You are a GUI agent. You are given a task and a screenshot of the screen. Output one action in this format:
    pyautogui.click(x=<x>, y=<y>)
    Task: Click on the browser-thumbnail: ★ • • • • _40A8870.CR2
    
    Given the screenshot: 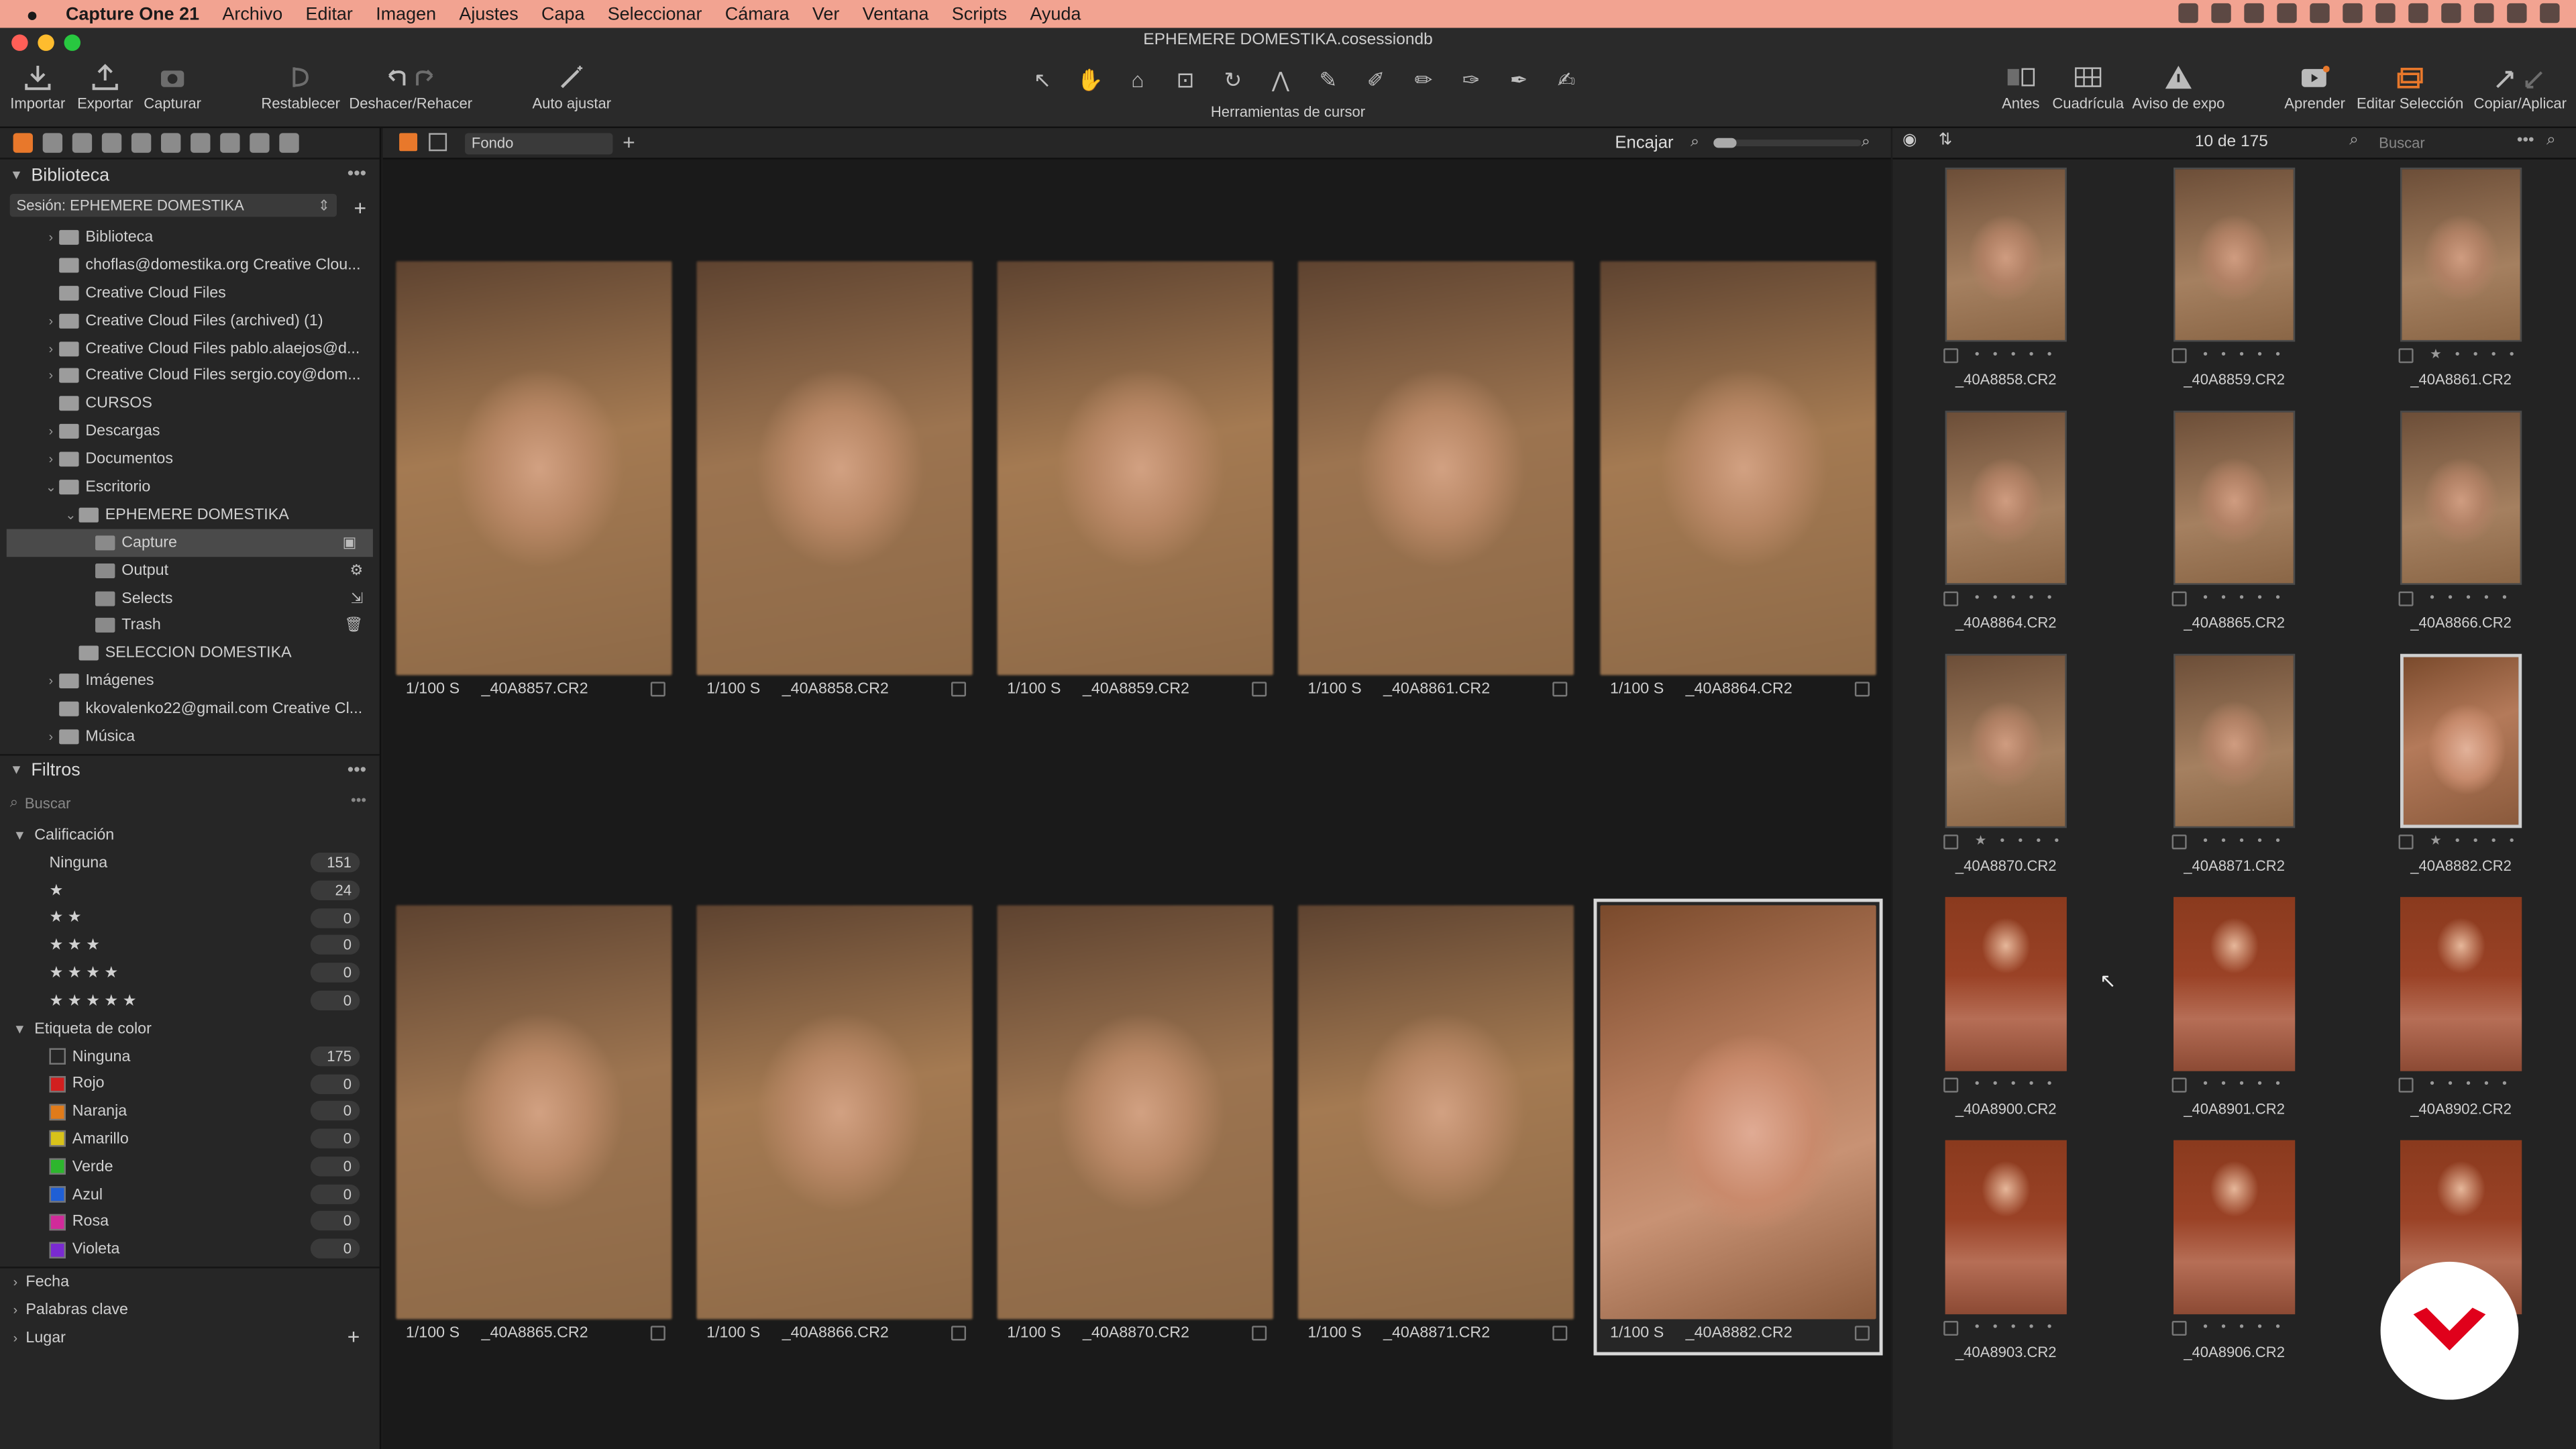 What is the action you would take?
    pyautogui.click(x=2005, y=768)
    